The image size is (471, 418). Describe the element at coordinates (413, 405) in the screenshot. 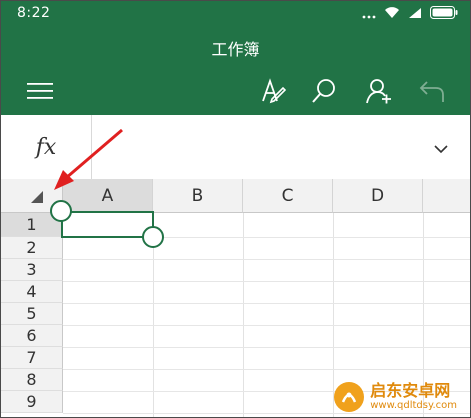

I see `watermark-url: www.qdltdsy.com` at that location.